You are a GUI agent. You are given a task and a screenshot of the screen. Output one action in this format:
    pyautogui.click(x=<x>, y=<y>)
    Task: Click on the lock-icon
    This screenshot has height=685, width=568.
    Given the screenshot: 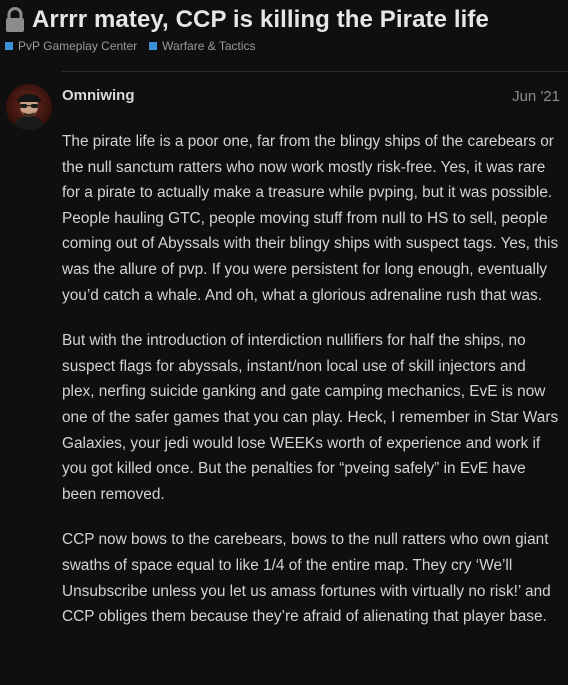 What is the action you would take?
    pyautogui.click(x=15, y=20)
    